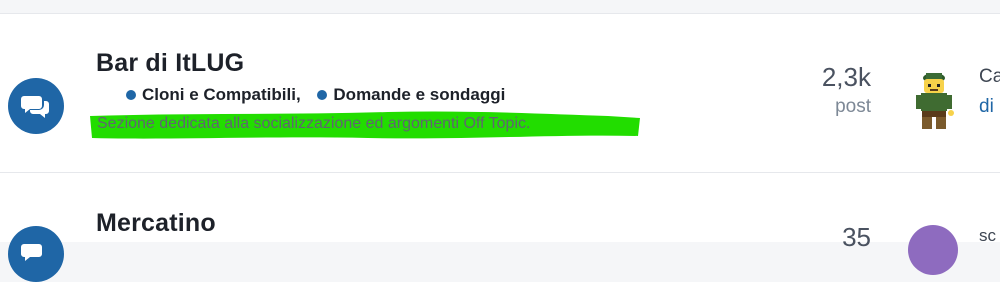 The image size is (1000, 282). What do you see at coordinates (156, 223) in the screenshot?
I see `forum-title: Mercatino` at bounding box center [156, 223].